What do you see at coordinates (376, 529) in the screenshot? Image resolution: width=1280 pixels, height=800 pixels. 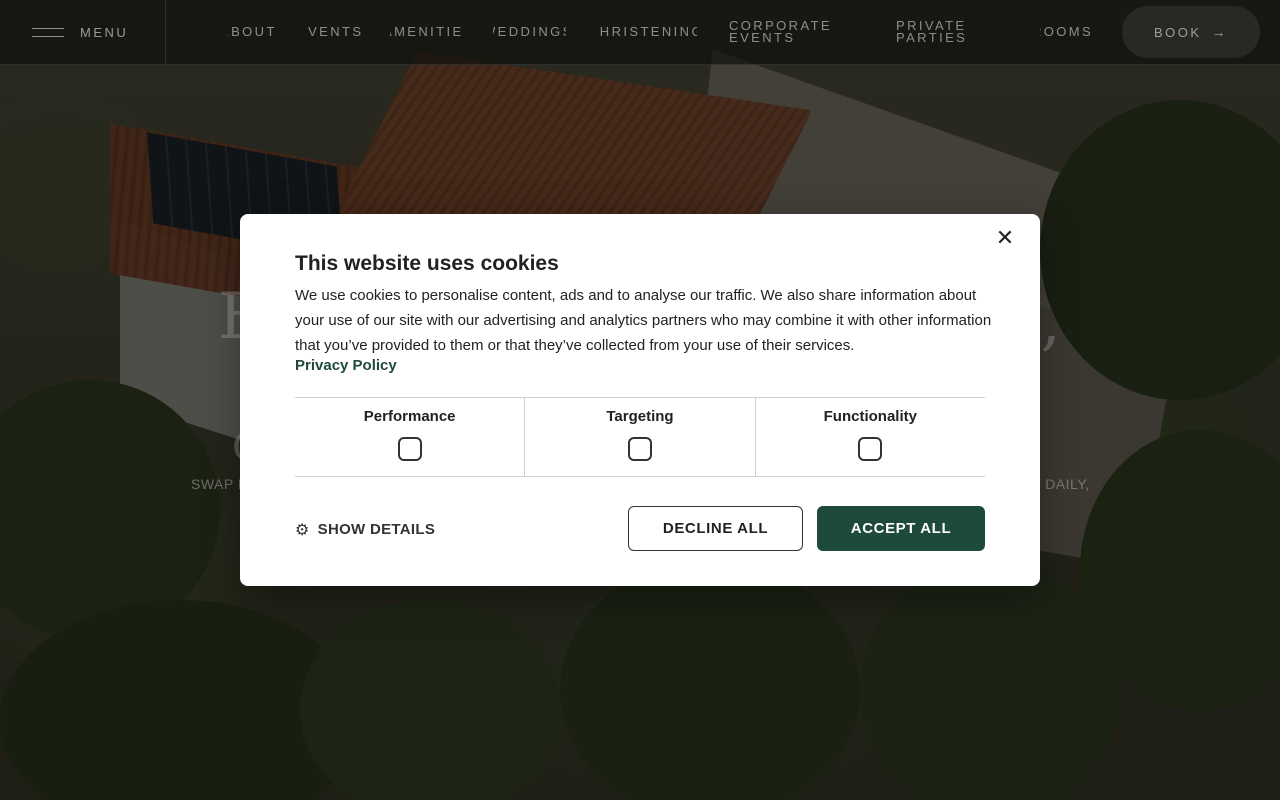 I see `show-details-label: SHOW DETAILS` at bounding box center [376, 529].